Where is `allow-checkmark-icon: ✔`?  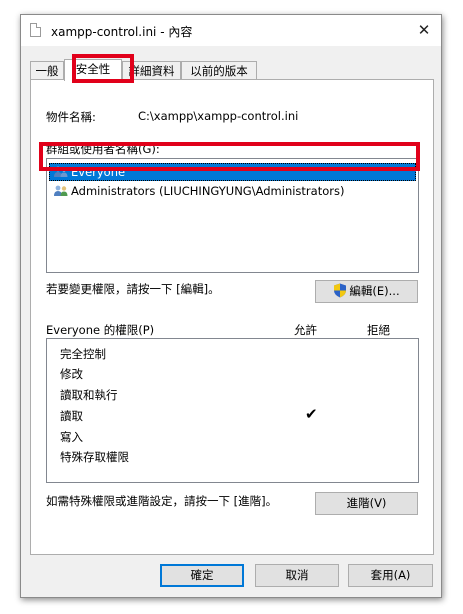
allow-checkmark-icon: ✔ is located at coordinates (311, 414).